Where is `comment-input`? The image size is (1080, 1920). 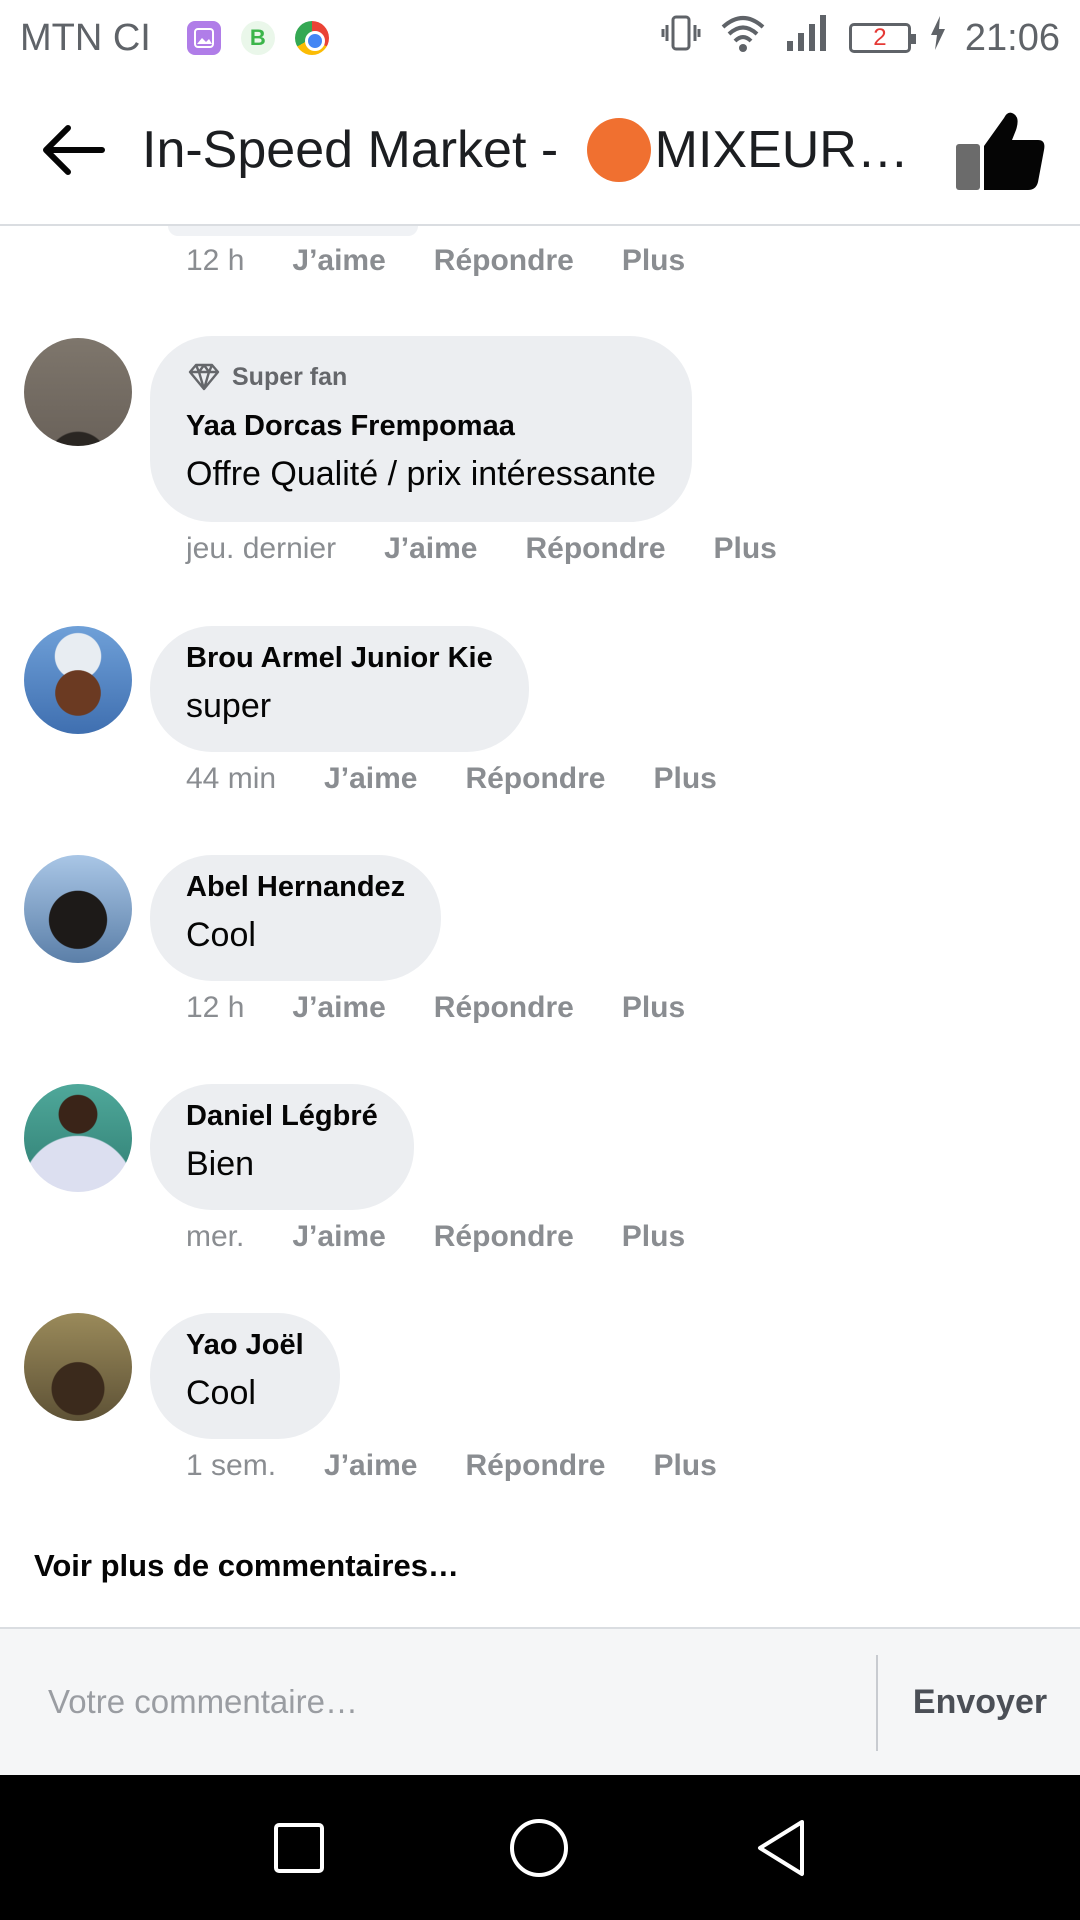
comment-input is located at coordinates (438, 1702).